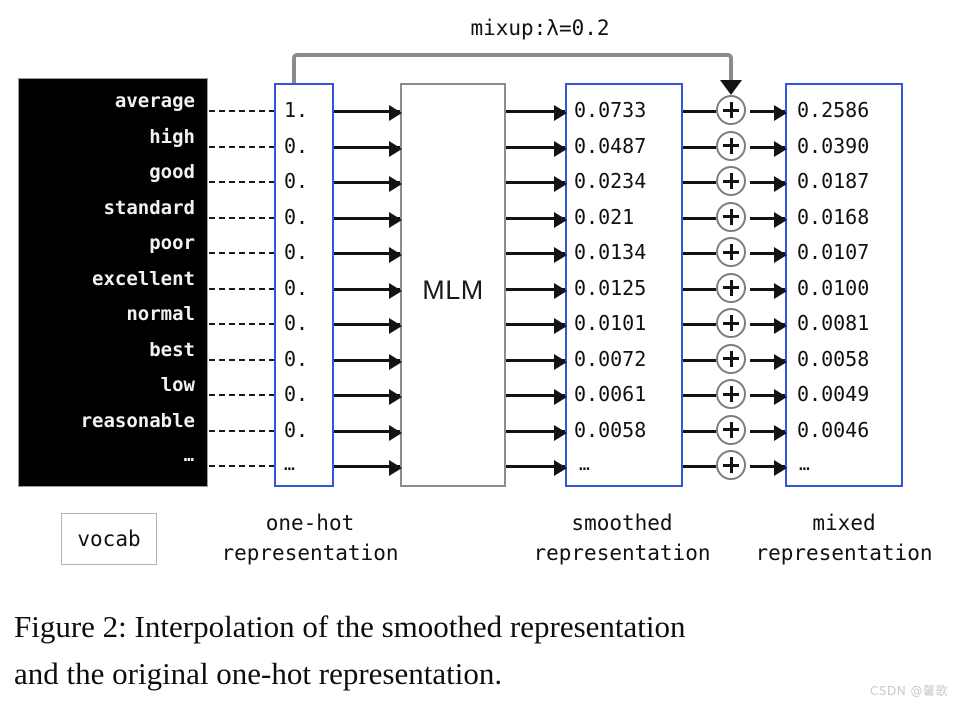  Describe the element at coordinates (610, 110) in the screenshot. I see `value-cell: 0.0733` at that location.